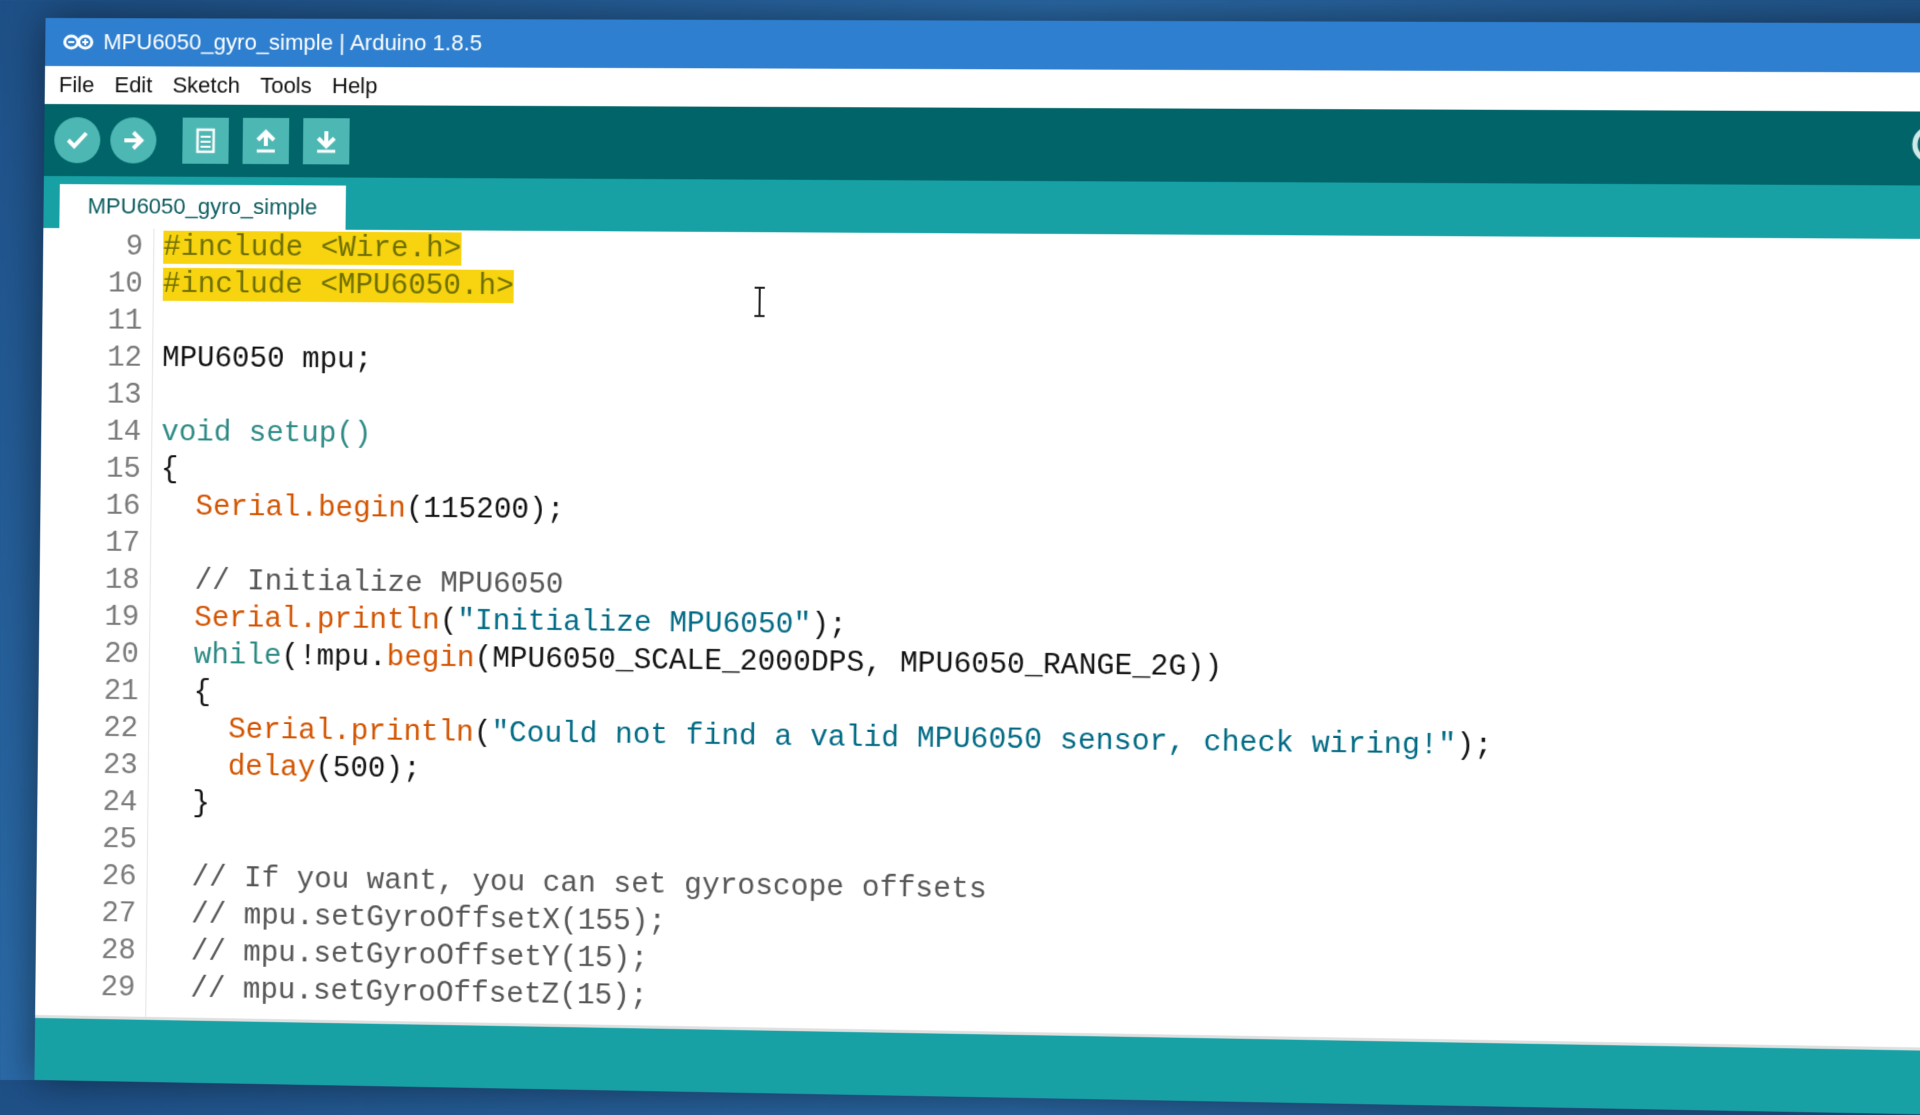 This screenshot has height=1115, width=1920. I want to click on code-token: delay, so click(272, 768).